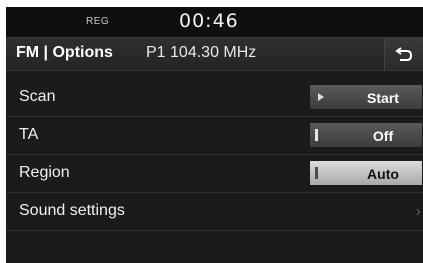 This screenshot has height=263, width=423. Describe the element at coordinates (383, 136) in the screenshot. I see `ta-value-label: Off` at that location.